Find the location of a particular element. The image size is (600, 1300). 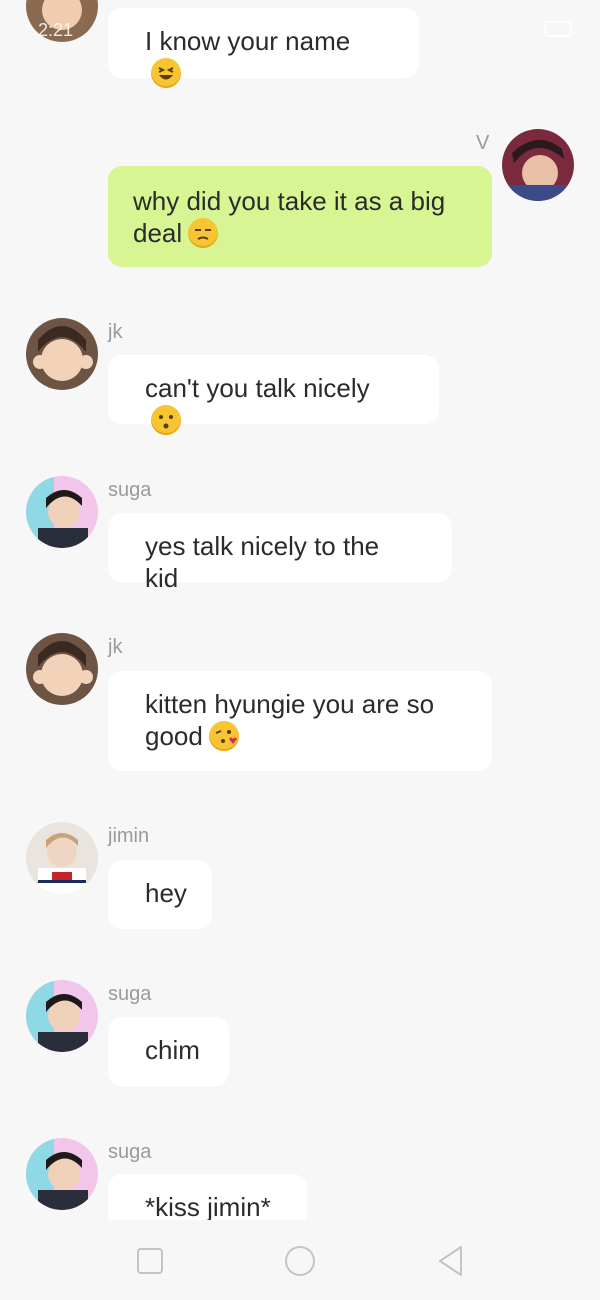

message-text: *kiss jimin* is located at coordinates (208, 1206).